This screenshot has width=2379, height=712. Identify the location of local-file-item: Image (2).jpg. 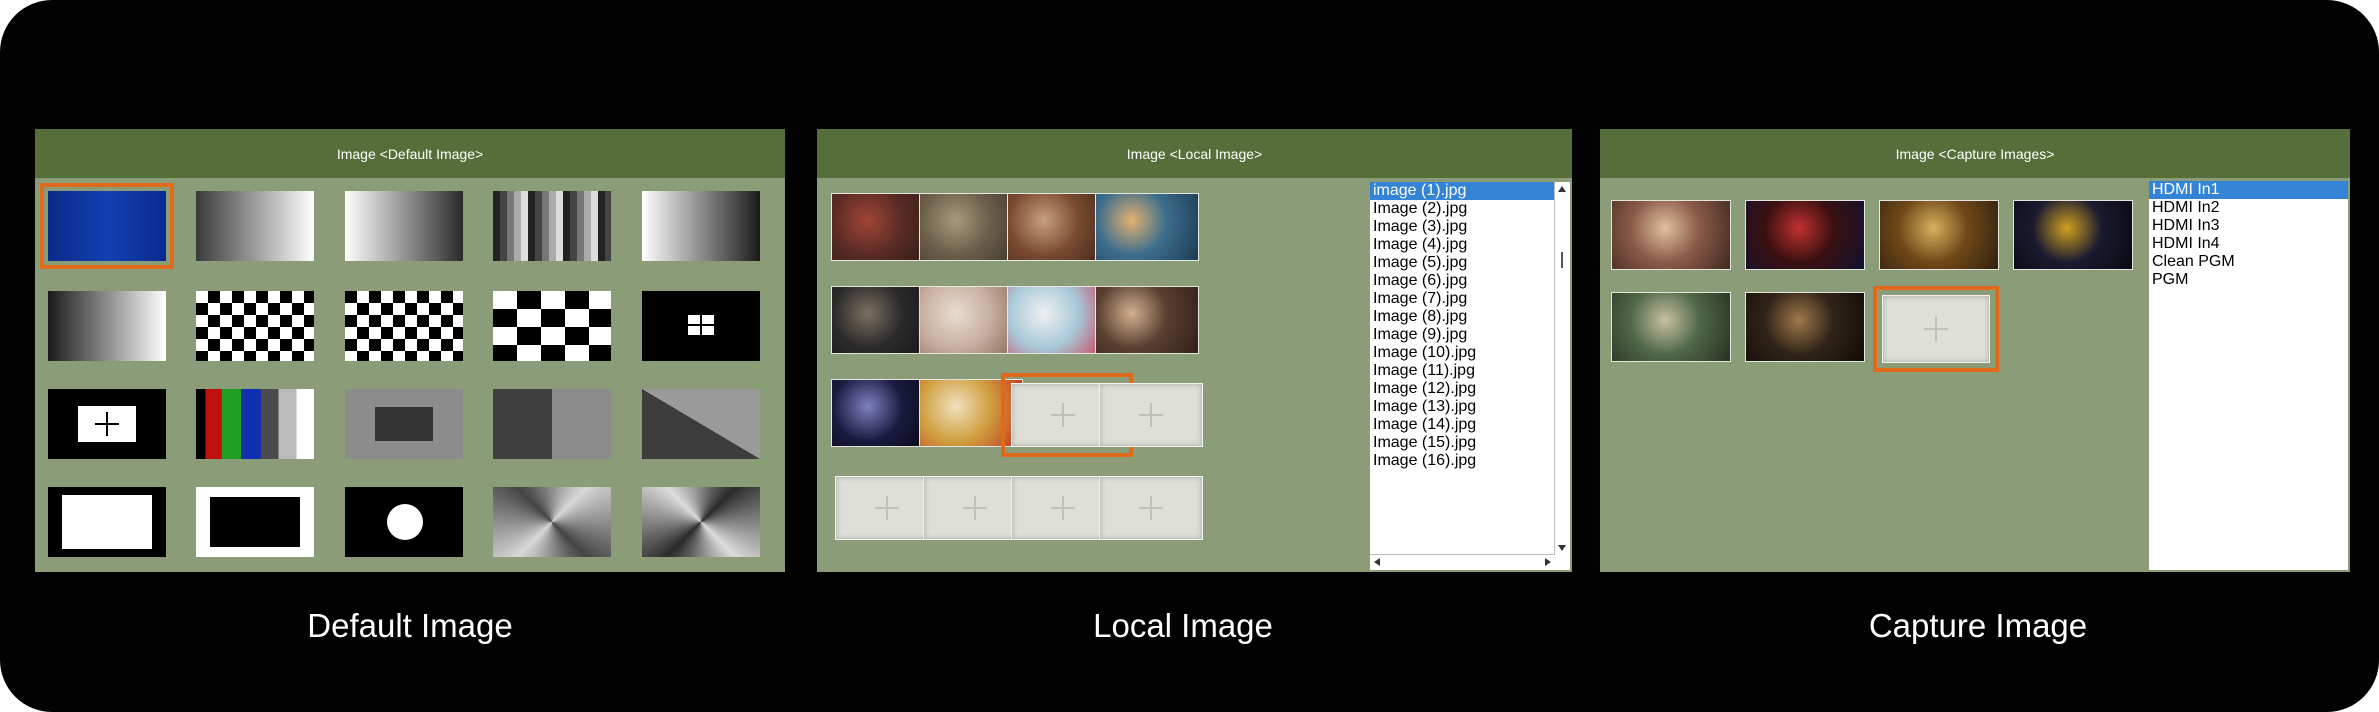
(1470, 209).